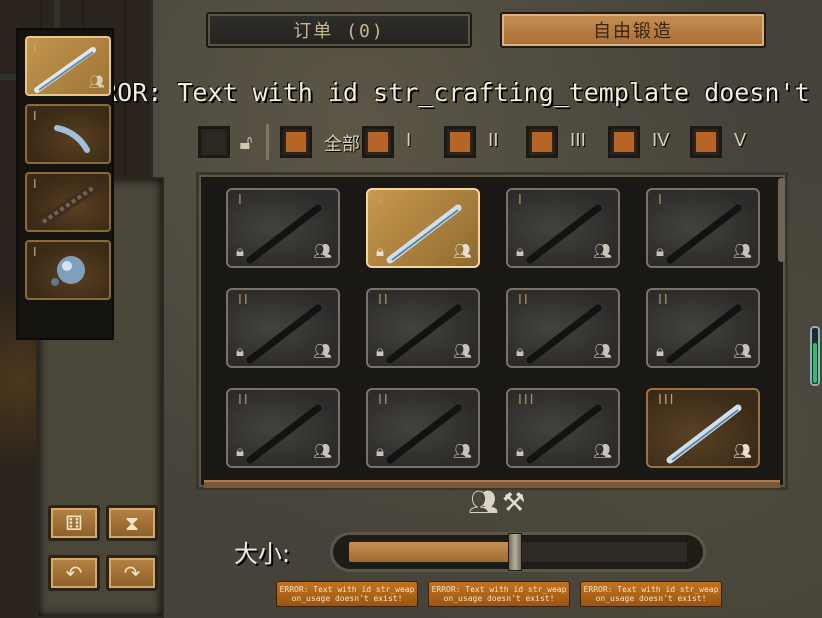 The width and height of the screenshot is (822, 618). What do you see at coordinates (781, 220) in the screenshot?
I see `grid-scrollbar` at bounding box center [781, 220].